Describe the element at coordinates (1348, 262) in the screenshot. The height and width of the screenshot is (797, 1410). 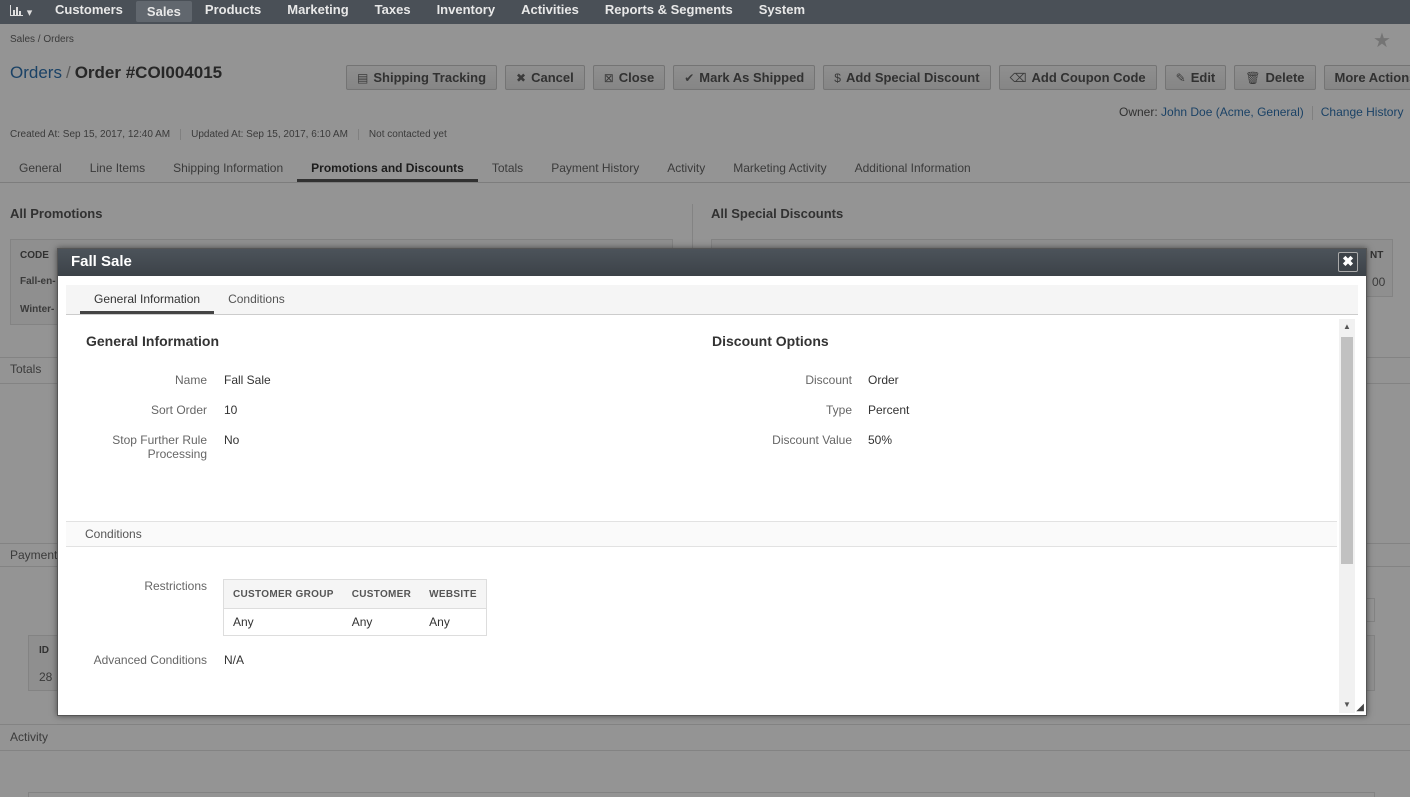
I see `close-icon: ✖` at that location.